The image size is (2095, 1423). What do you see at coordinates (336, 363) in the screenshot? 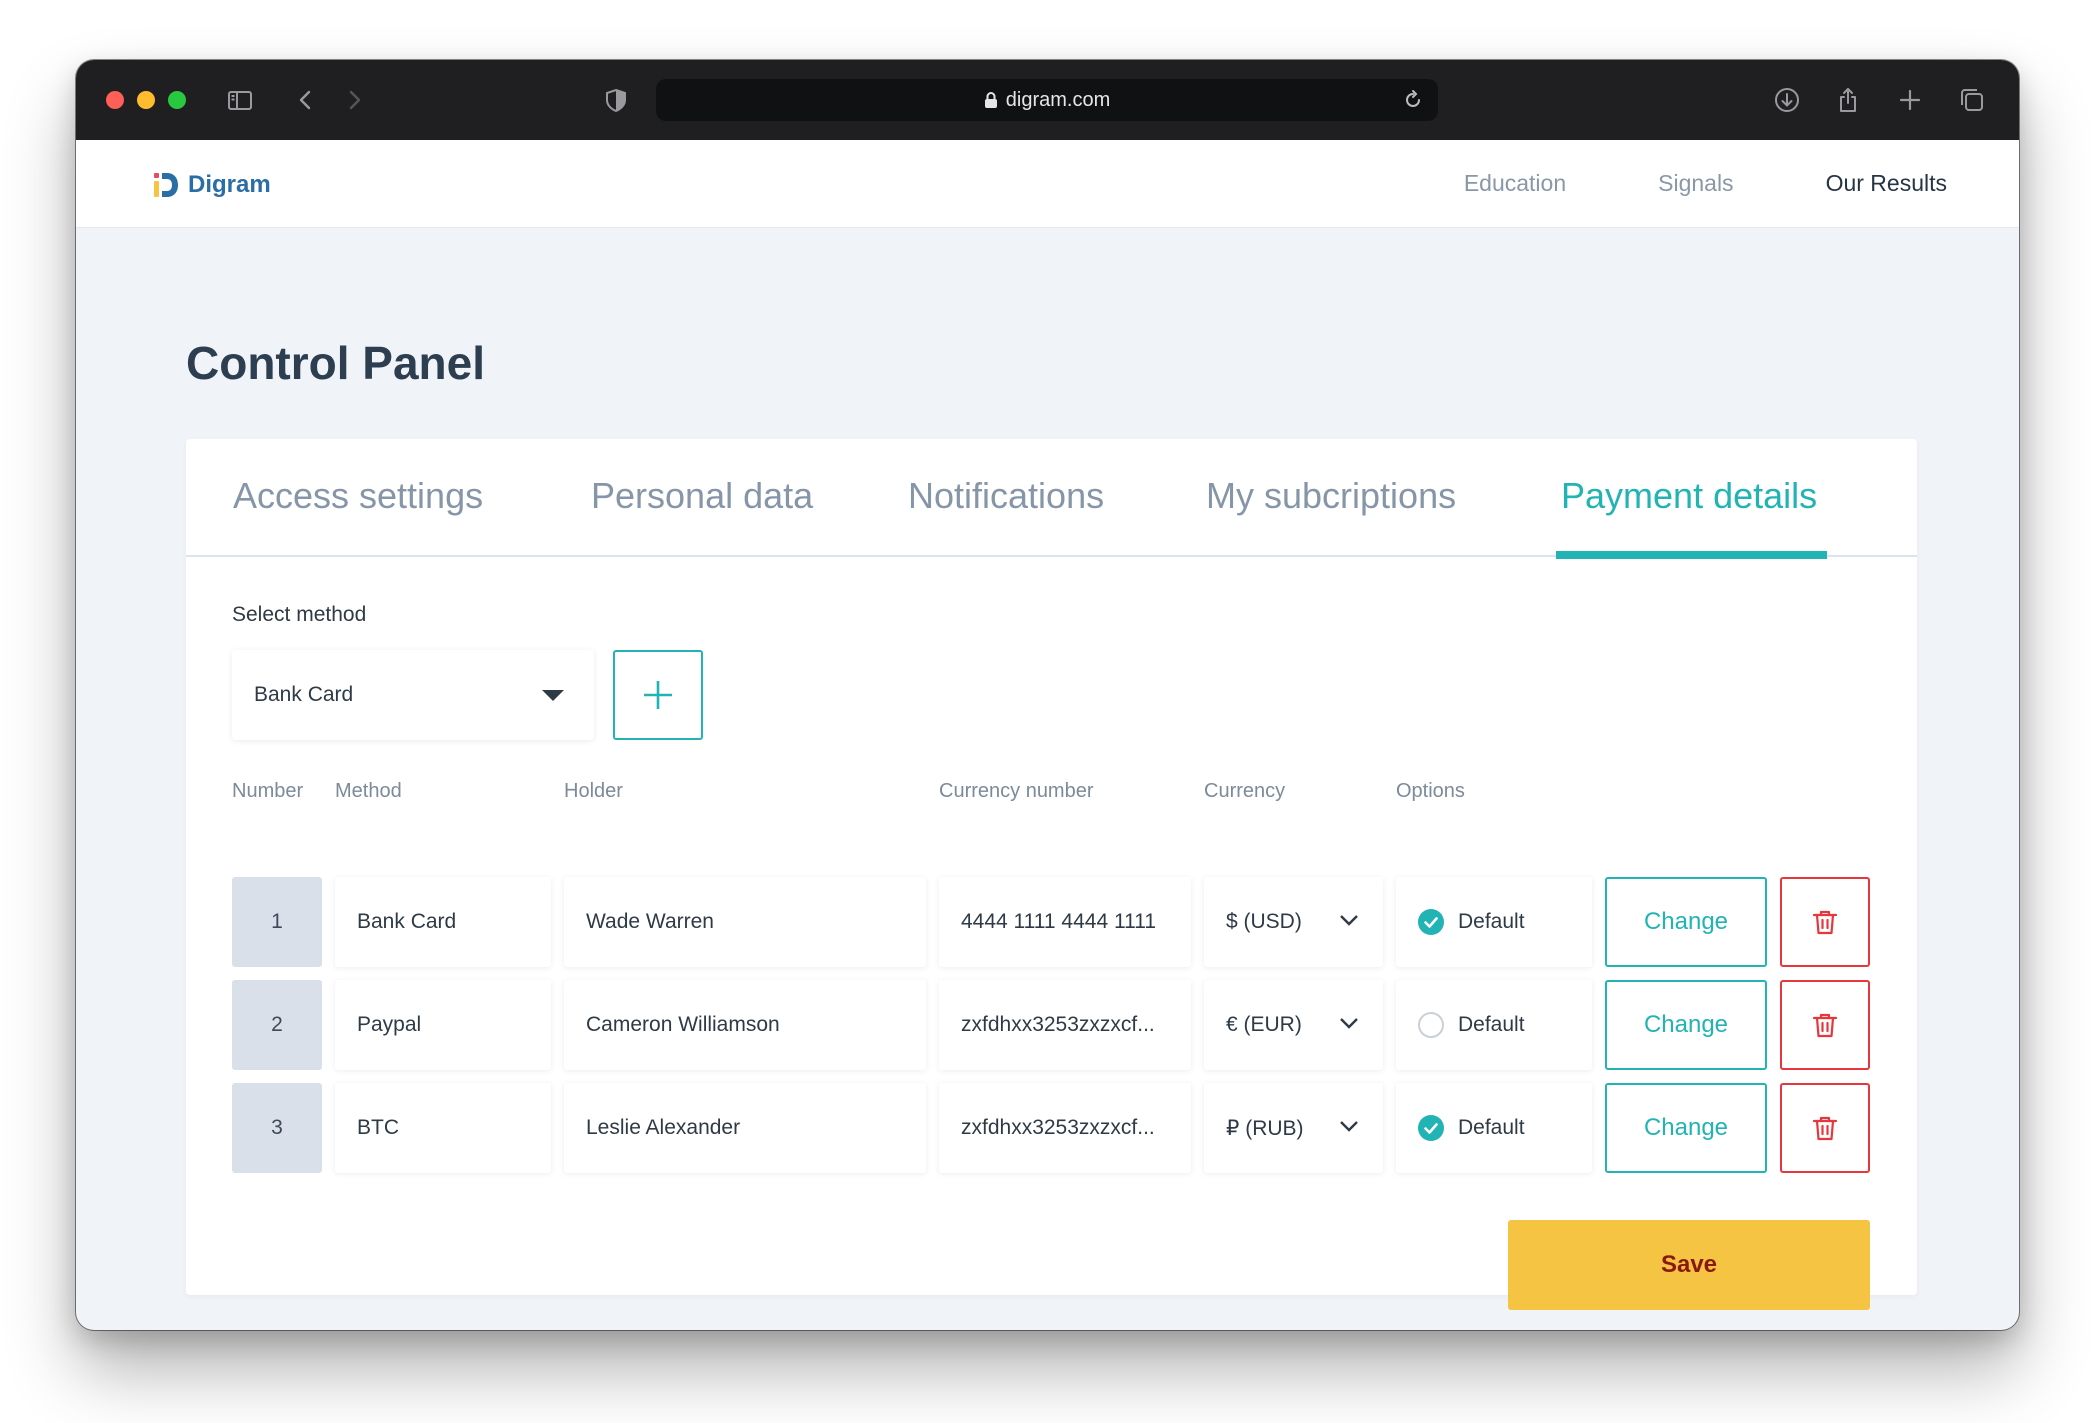
I see `page-title: Control Panel` at bounding box center [336, 363].